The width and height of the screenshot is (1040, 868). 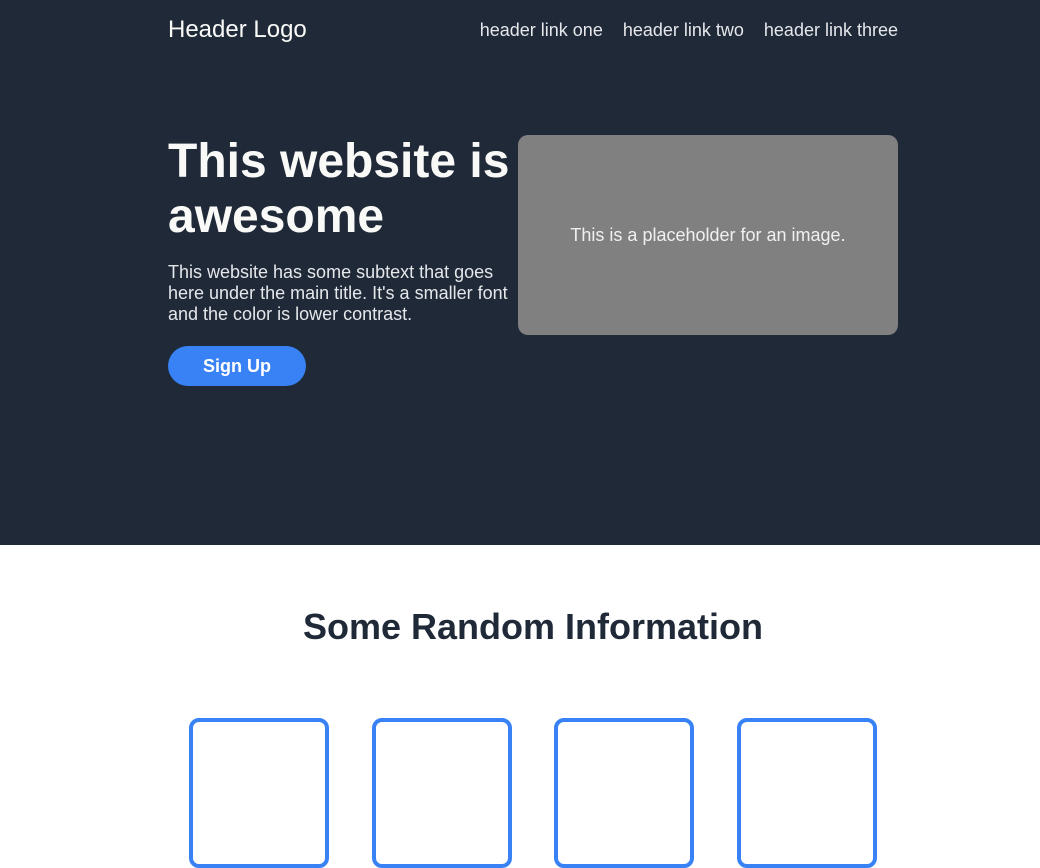 I want to click on image-placeholder-text: This is a placeholder for an image., so click(x=708, y=234).